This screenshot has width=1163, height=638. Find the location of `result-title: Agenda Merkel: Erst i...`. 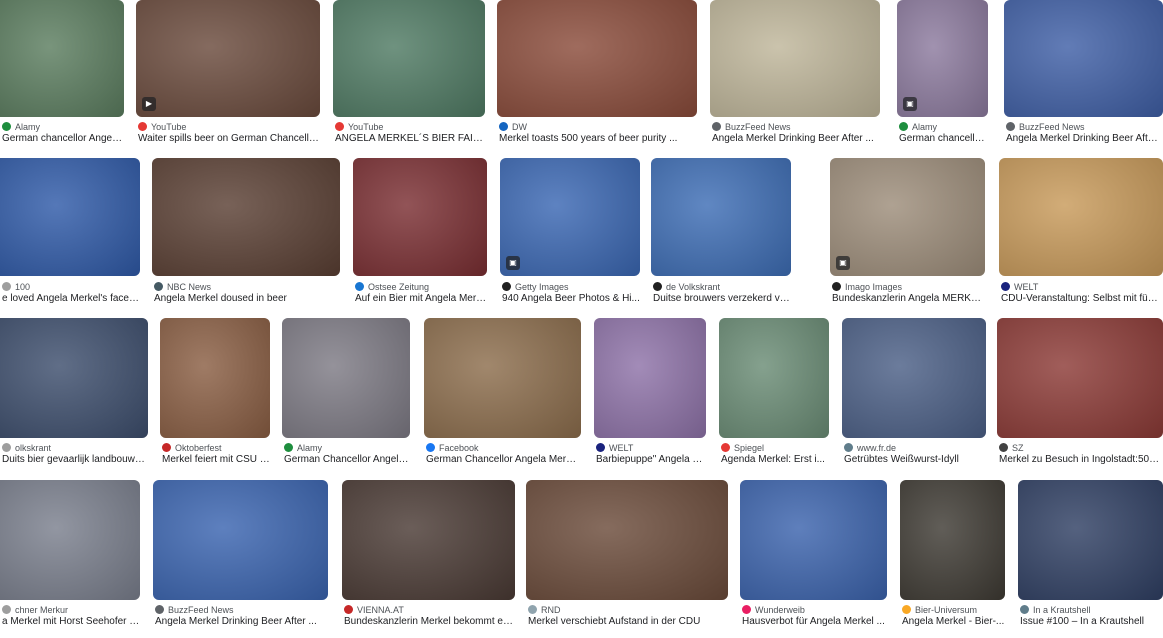

result-title: Agenda Merkel: Erst i... is located at coordinates (775, 460).